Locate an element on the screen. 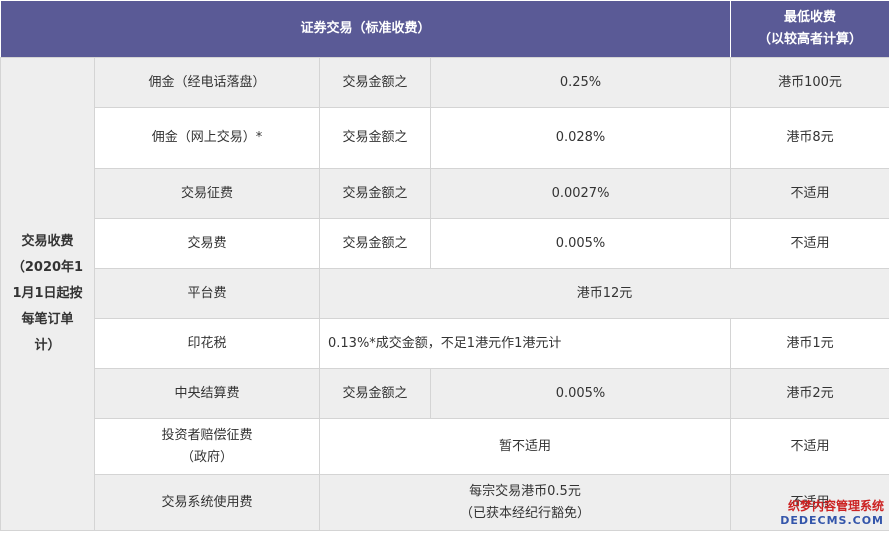 The image size is (889, 535). table-row: 佣金（网上交易）* 交易金额之 0.028% 港币8元 is located at coordinates (445, 138).